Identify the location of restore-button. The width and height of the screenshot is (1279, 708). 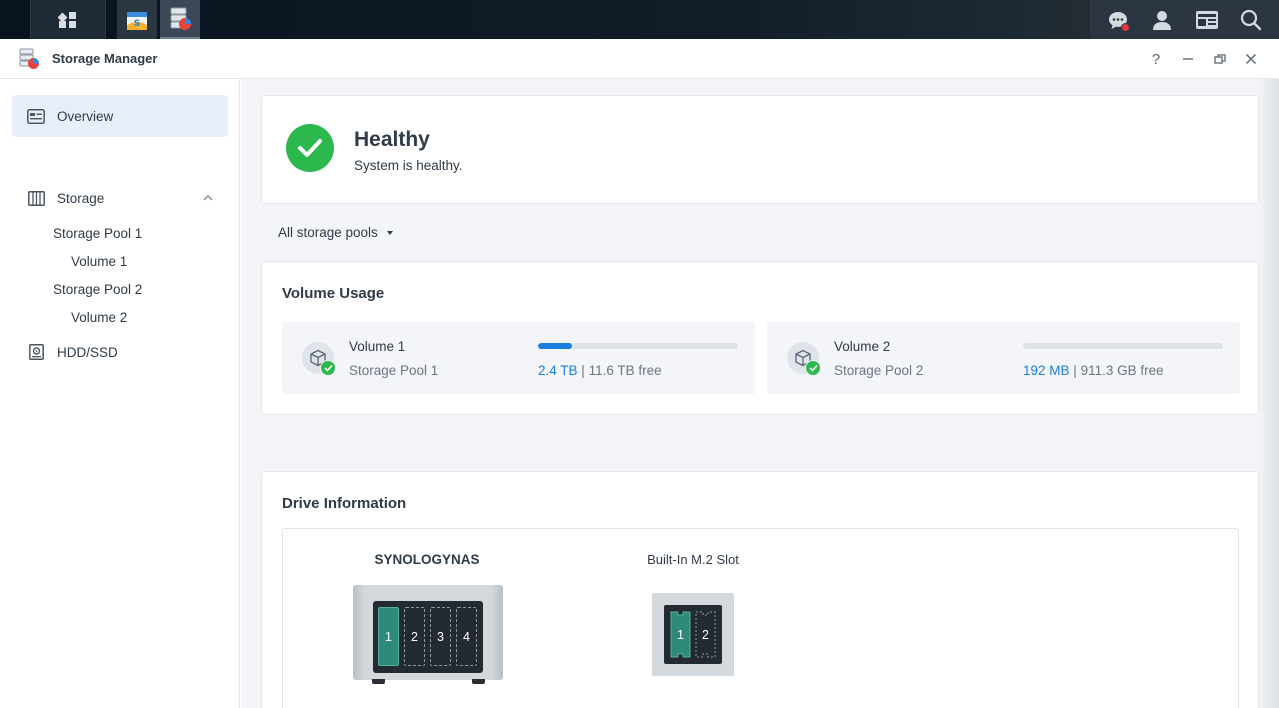
(1220, 59).